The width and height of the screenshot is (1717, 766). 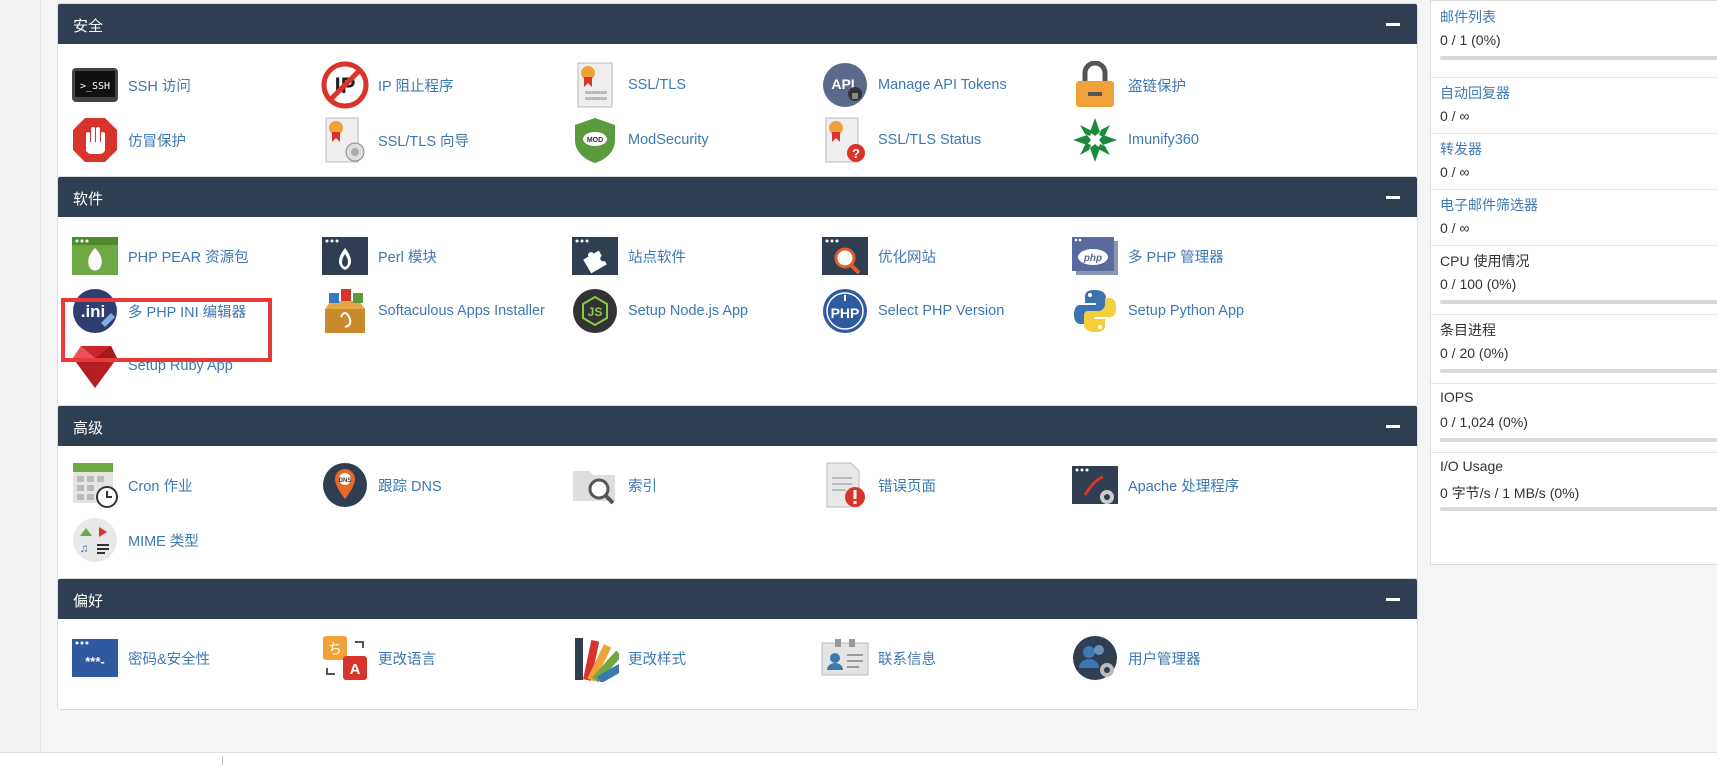 I want to click on php-manager-icon: php, so click(x=1095, y=256).